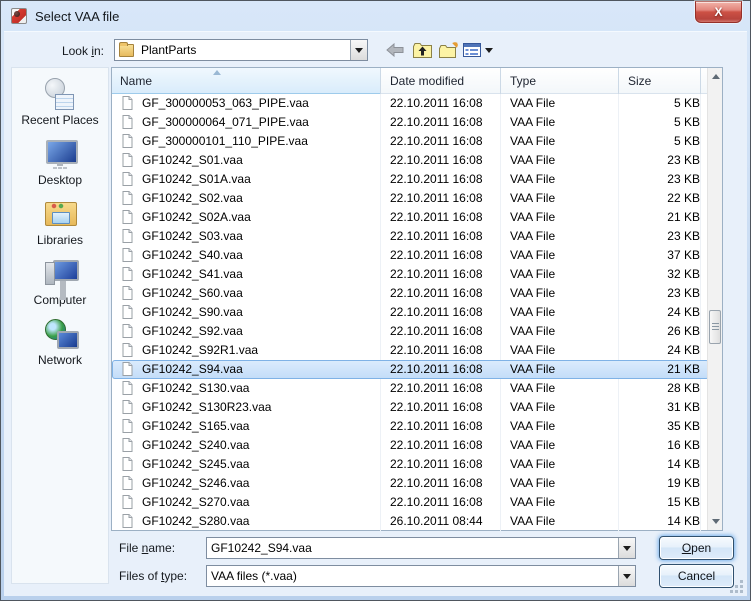 The height and width of the screenshot is (601, 751). What do you see at coordinates (126, 49) in the screenshot?
I see `folder-icon` at bounding box center [126, 49].